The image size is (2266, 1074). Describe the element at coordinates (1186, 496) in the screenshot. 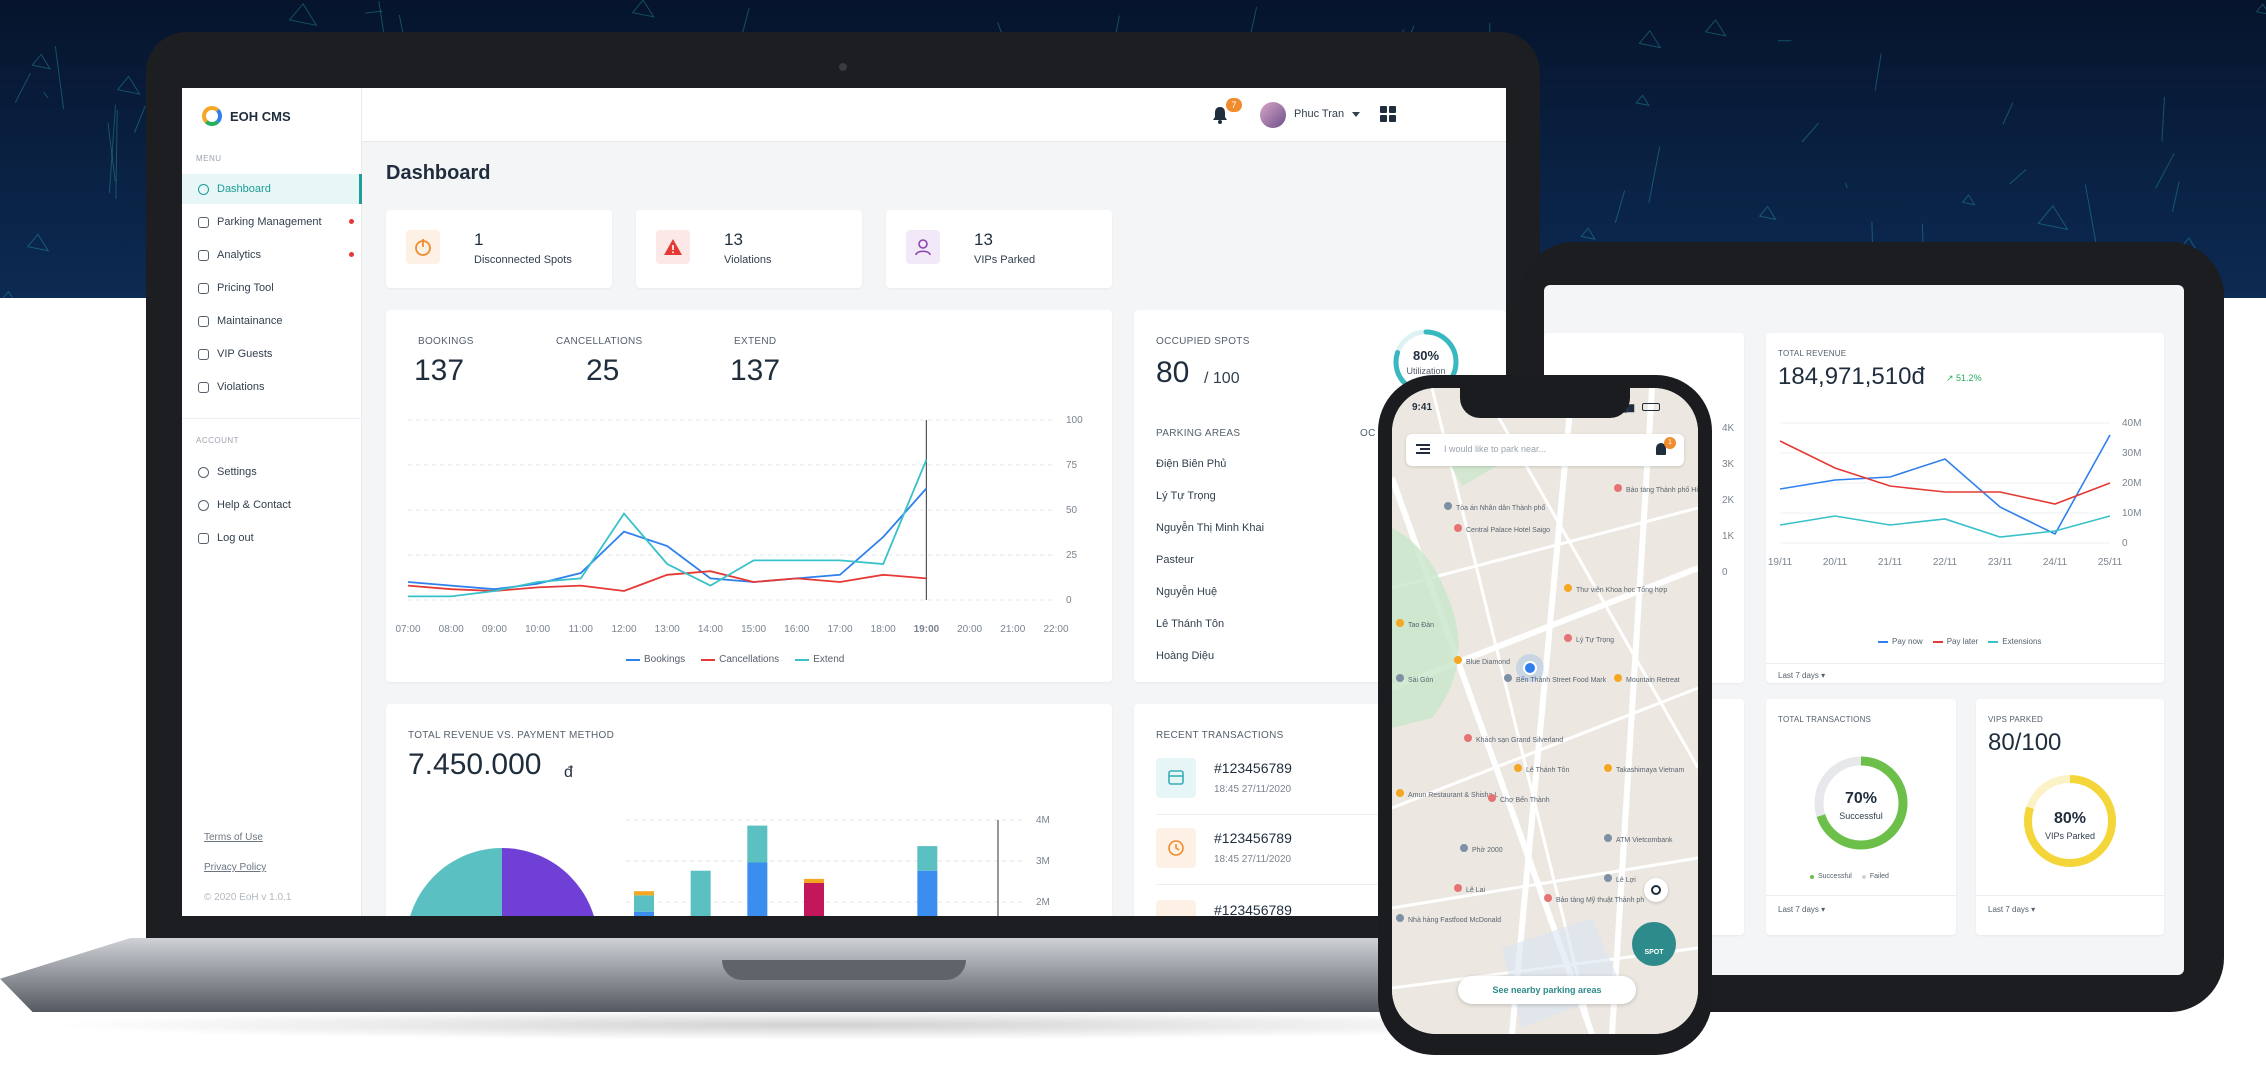

I see `list-item: Lý Tự Trọng` at that location.